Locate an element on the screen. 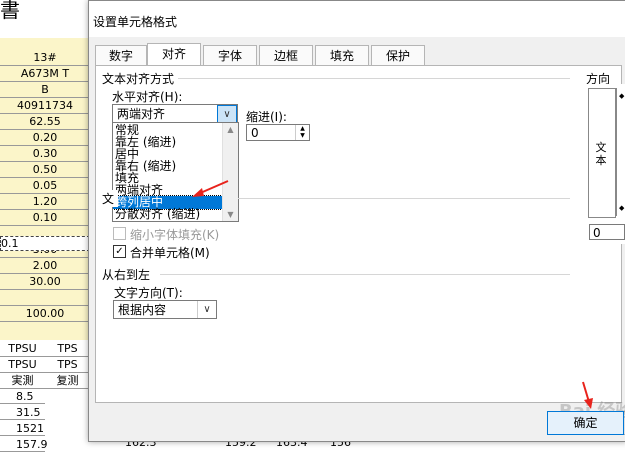 The height and width of the screenshot is (460, 625). horizontal-alignment-label: 水平对齐(H): is located at coordinates (147, 97).